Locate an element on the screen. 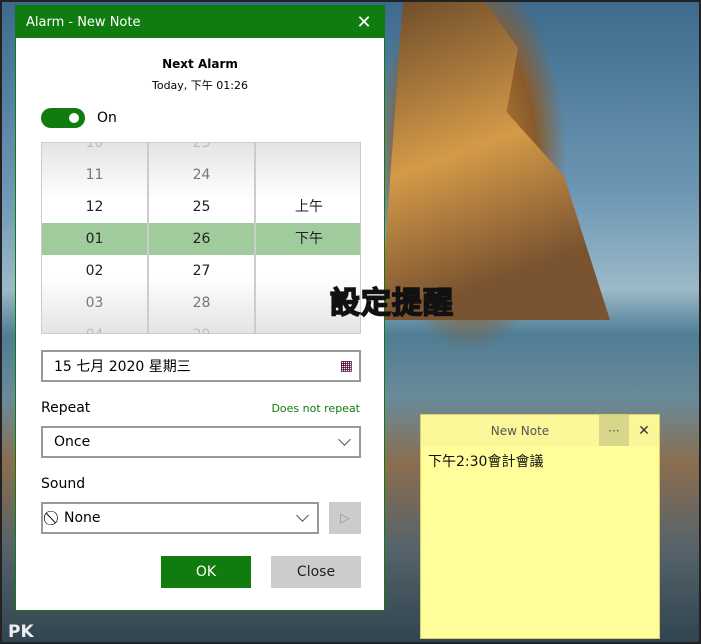 This screenshot has height=644, width=701. overlay-caption: 設定提醒 is located at coordinates (391, 303).